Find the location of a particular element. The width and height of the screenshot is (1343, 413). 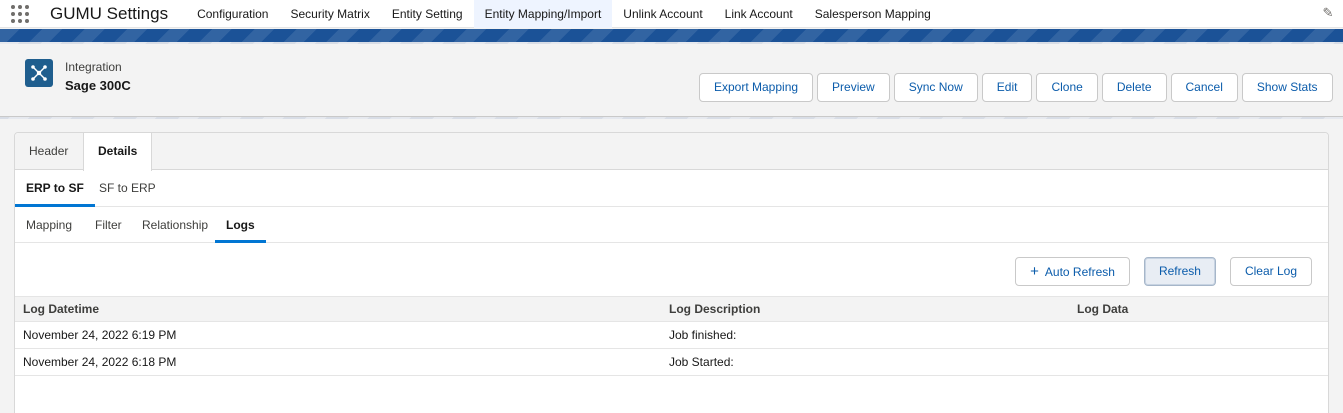

column-header-log-data: Log Data is located at coordinates (1198, 309).